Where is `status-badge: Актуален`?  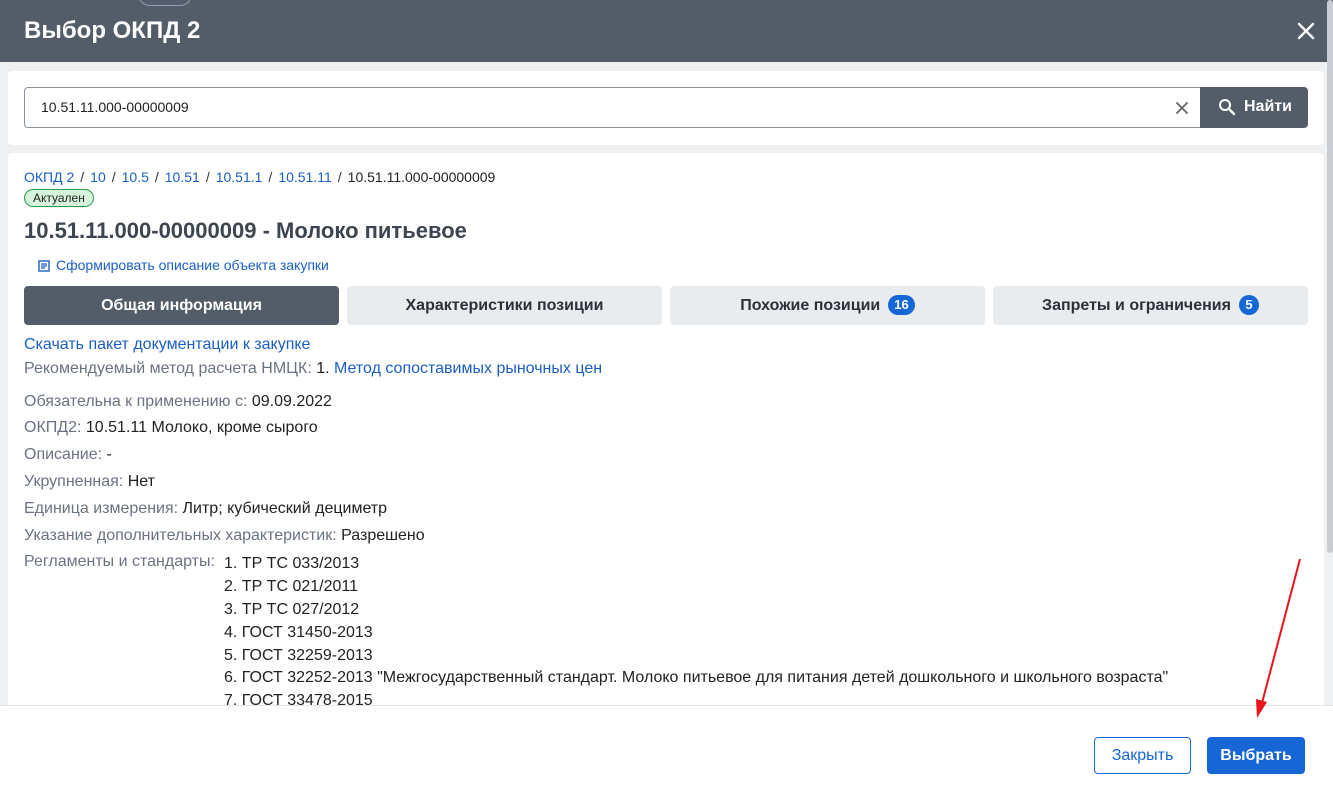 status-badge: Актуален is located at coordinates (59, 198).